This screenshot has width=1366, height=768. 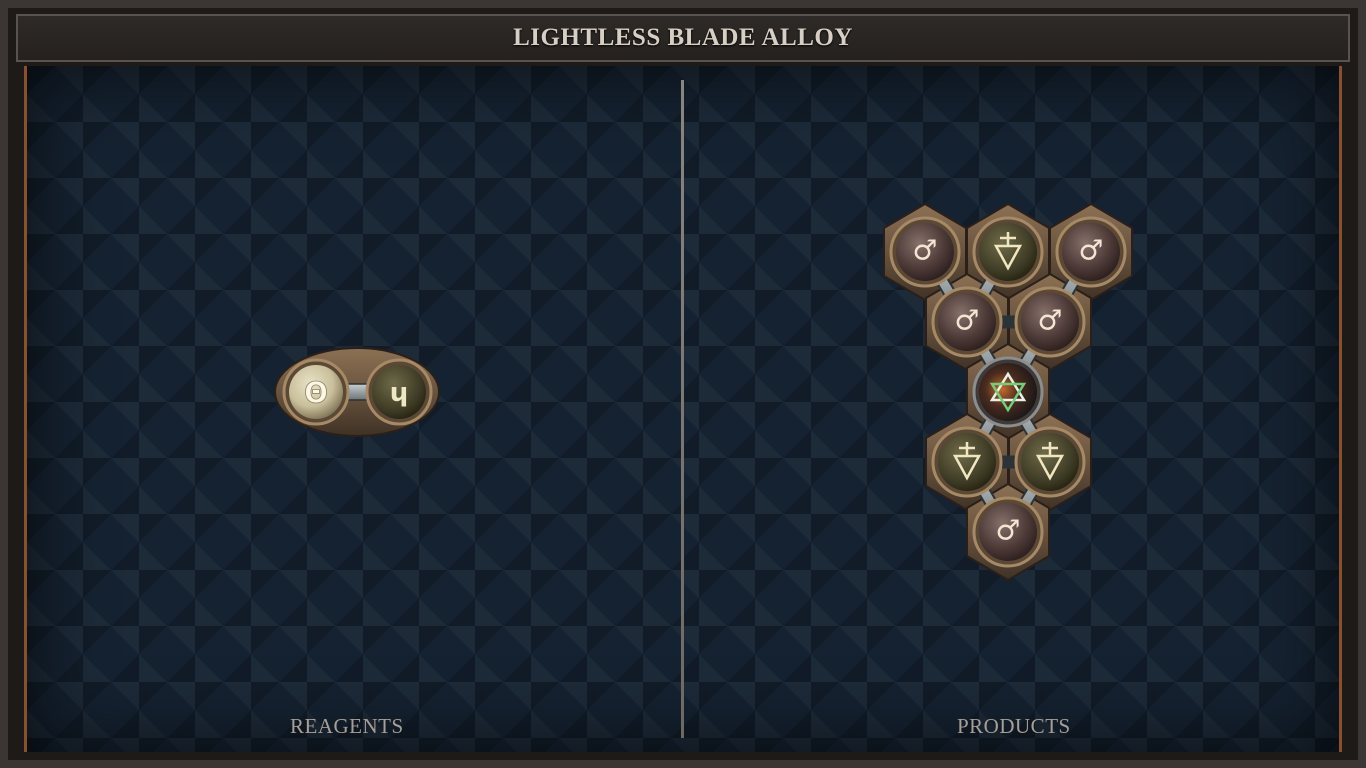 I want to click on reagent-a-icon: Θ, so click(x=316, y=393).